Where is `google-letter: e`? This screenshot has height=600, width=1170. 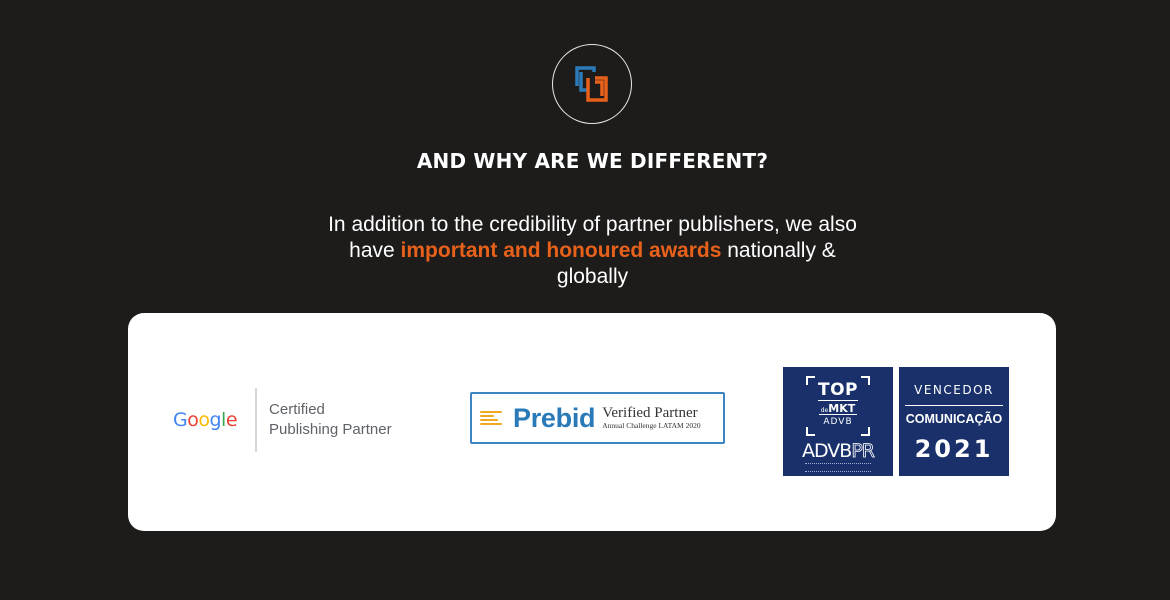
google-letter: e is located at coordinates (231, 420).